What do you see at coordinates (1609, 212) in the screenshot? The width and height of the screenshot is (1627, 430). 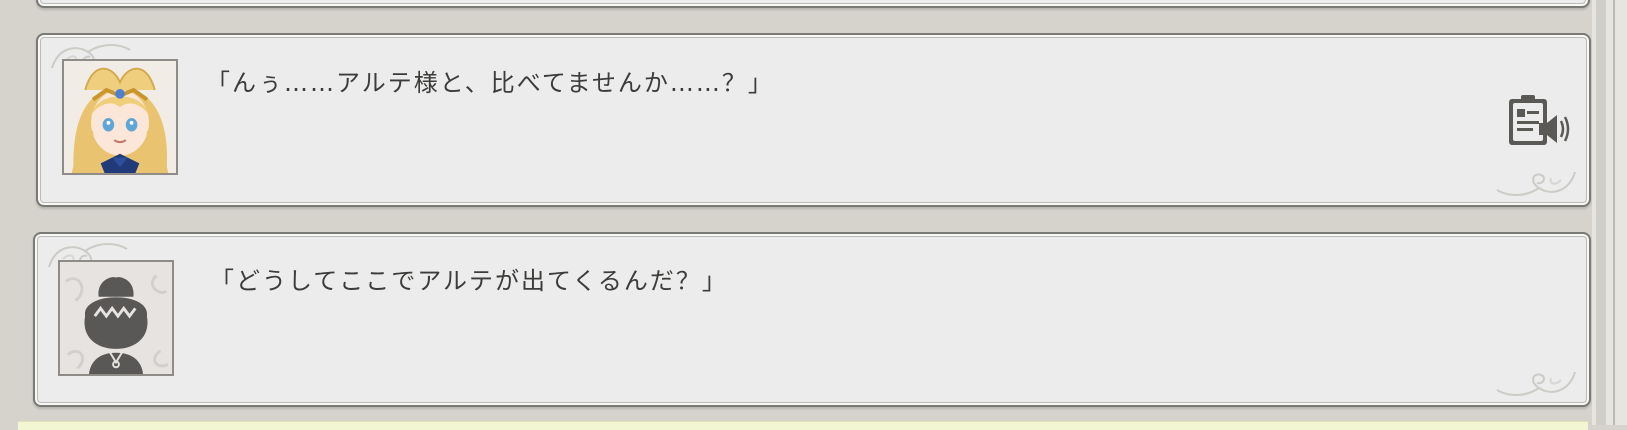 I see `scrollbar-track` at bounding box center [1609, 212].